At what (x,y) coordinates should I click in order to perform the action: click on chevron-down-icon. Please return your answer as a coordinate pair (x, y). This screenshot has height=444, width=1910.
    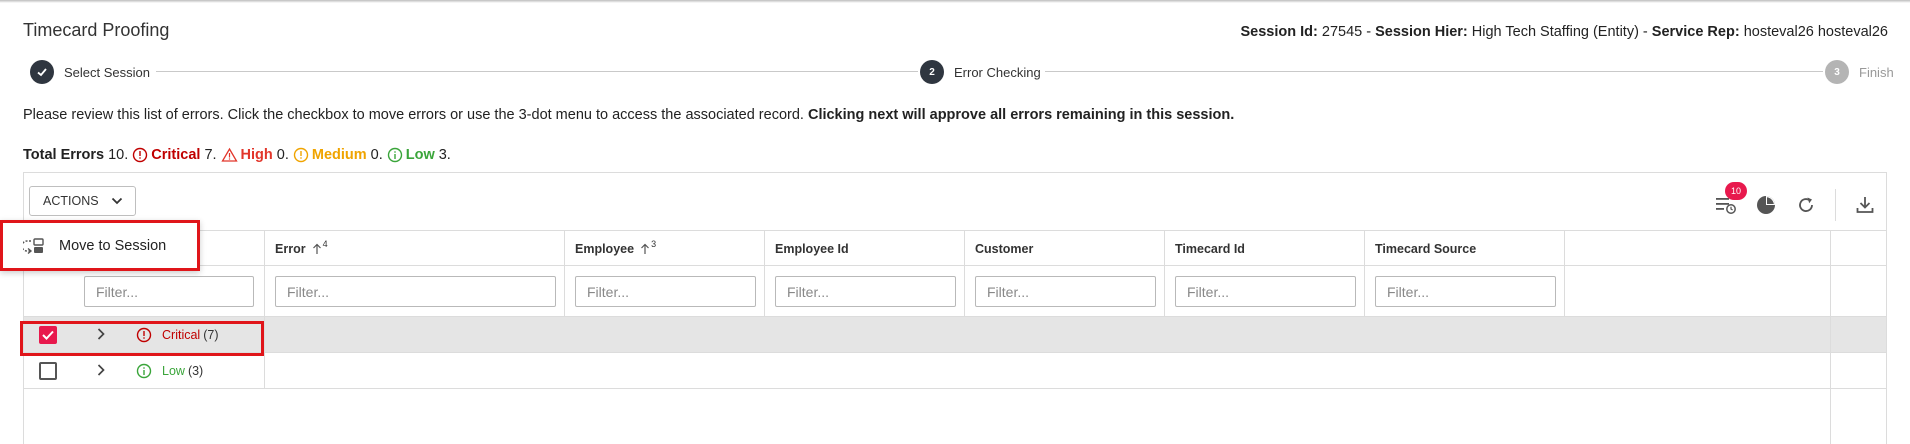
    Looking at the image, I should click on (116, 201).